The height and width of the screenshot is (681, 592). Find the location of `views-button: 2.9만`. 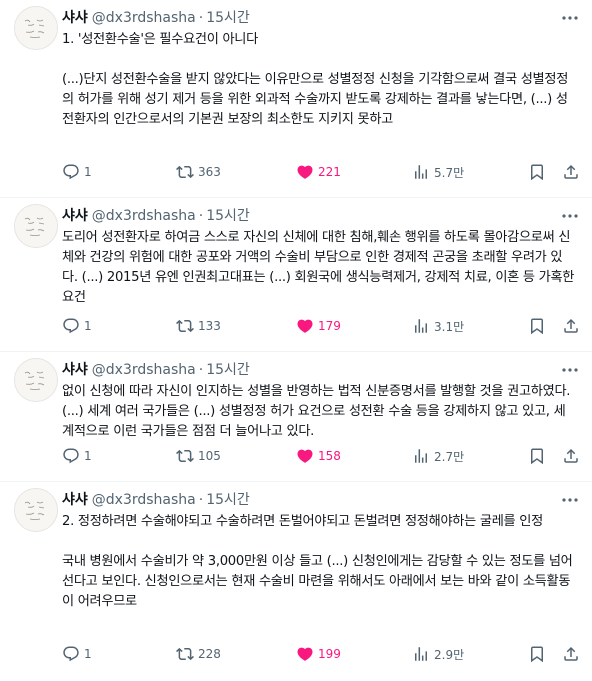

views-button: 2.9만 is located at coordinates (438, 654).